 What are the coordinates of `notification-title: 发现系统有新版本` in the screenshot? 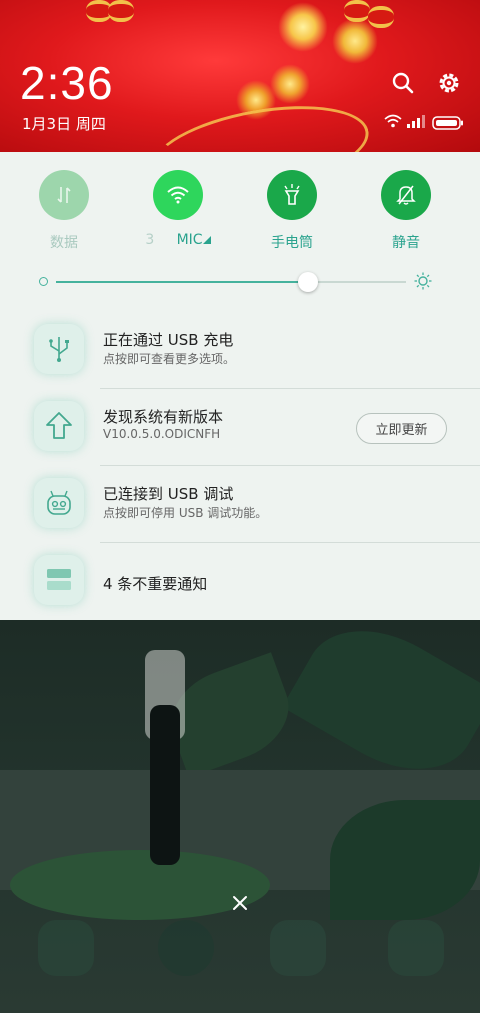 It's located at (163, 417).